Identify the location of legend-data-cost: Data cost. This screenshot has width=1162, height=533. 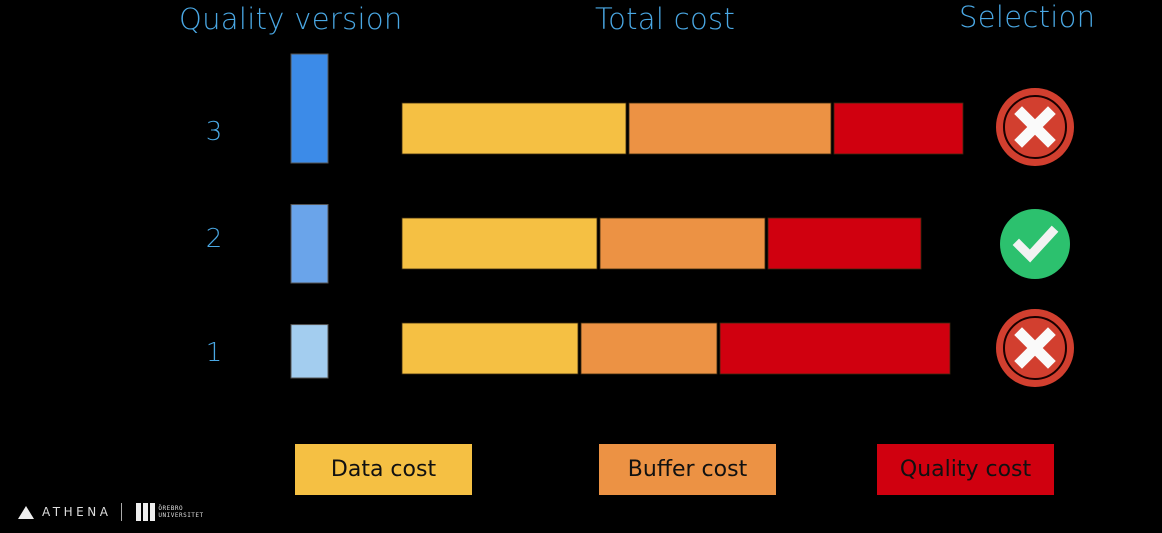
(383, 469).